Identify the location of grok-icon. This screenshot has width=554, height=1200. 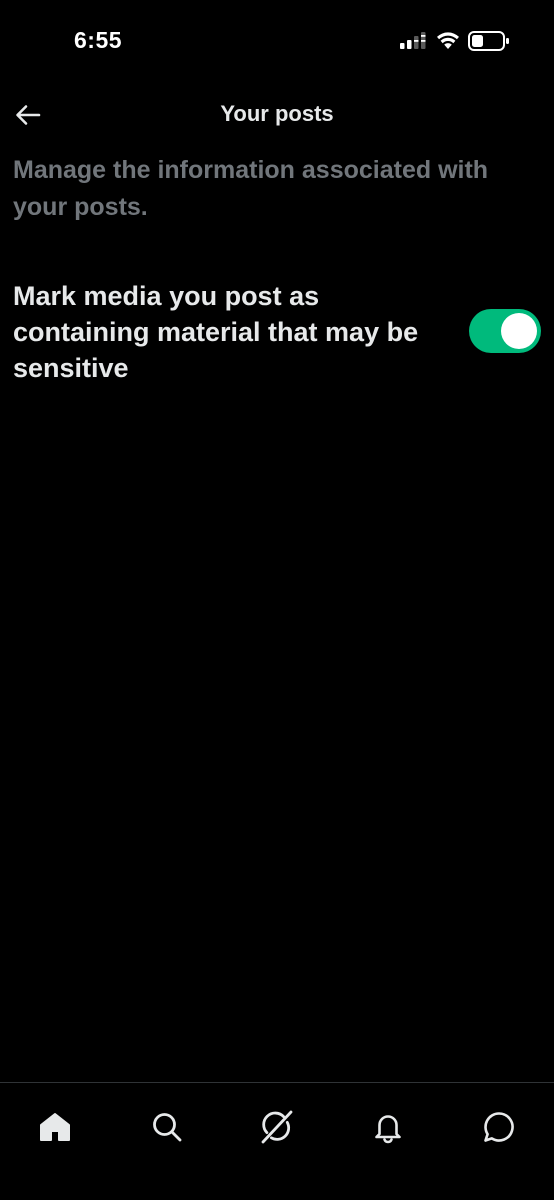
(277, 1127).